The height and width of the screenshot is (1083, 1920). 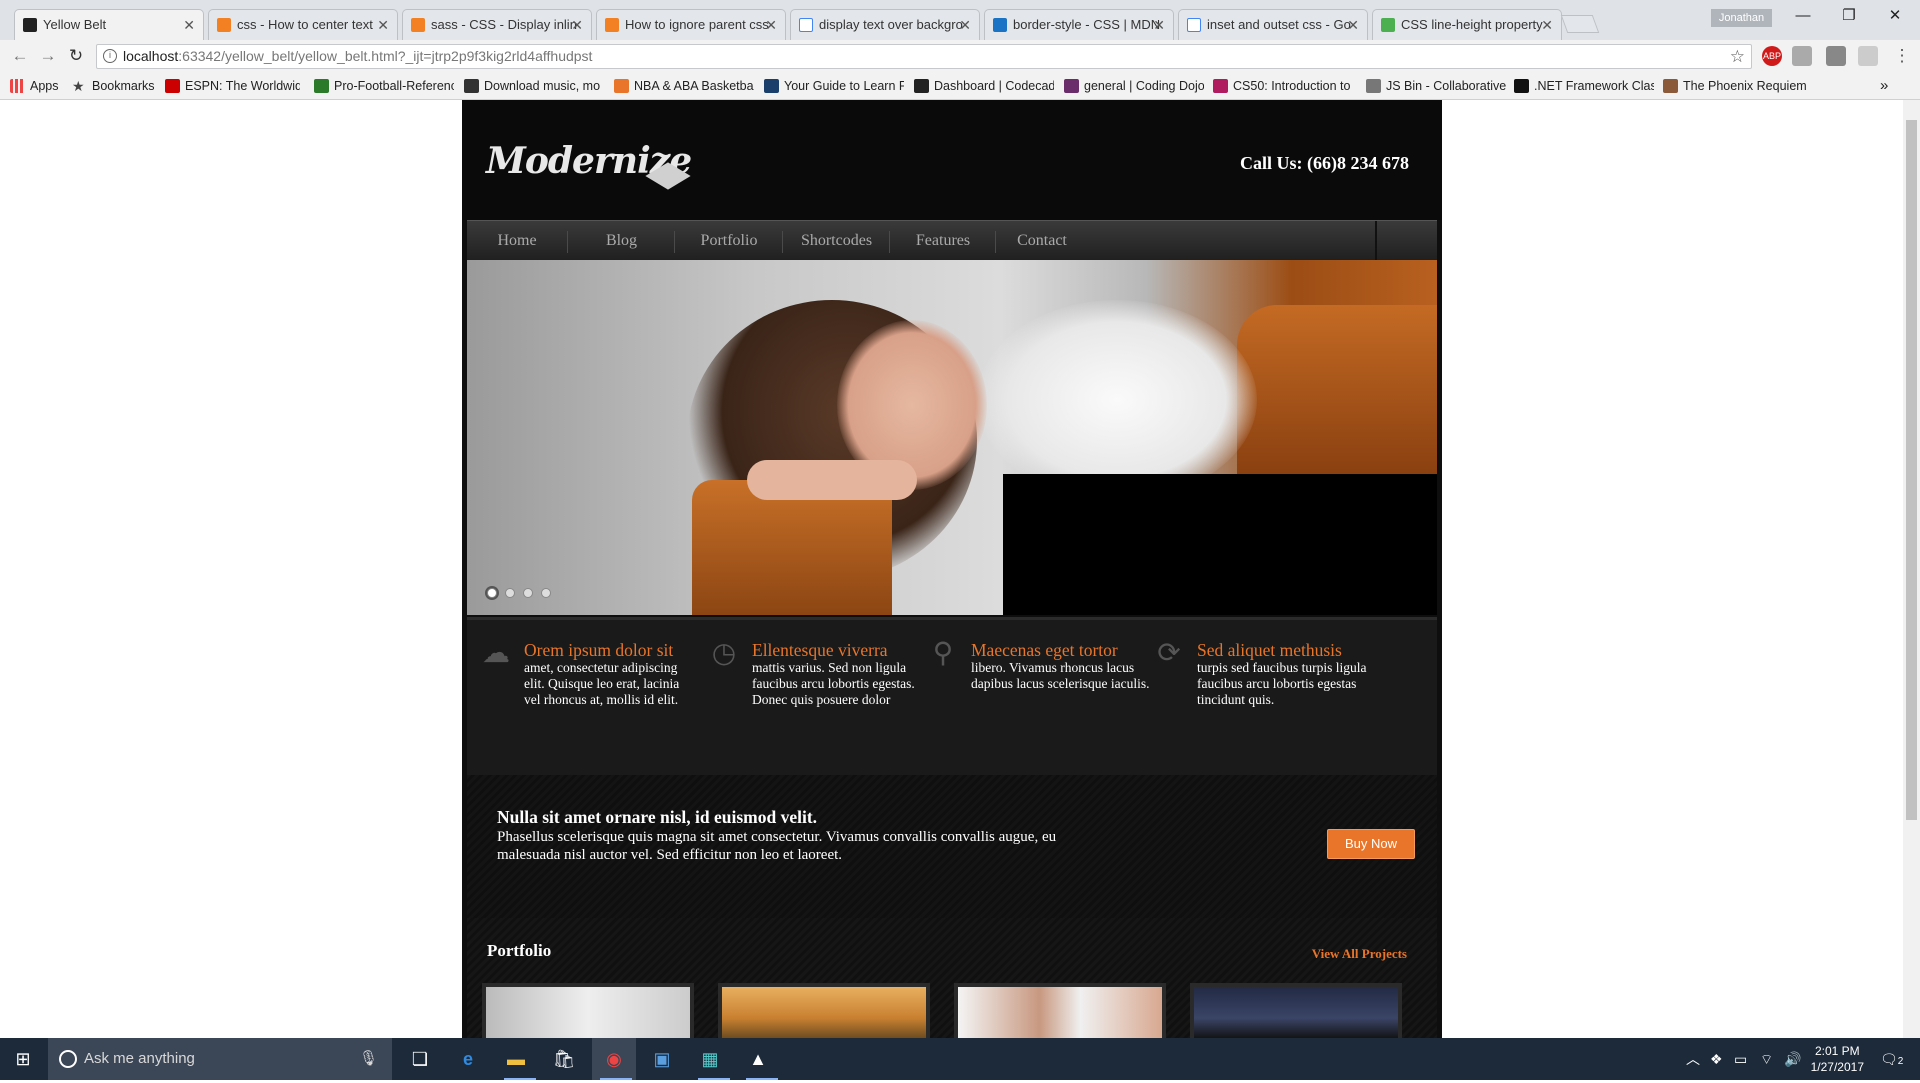 What do you see at coordinates (1584, 86) in the screenshot?
I see `bookmark-dotnet: .NET Framework Class` at bounding box center [1584, 86].